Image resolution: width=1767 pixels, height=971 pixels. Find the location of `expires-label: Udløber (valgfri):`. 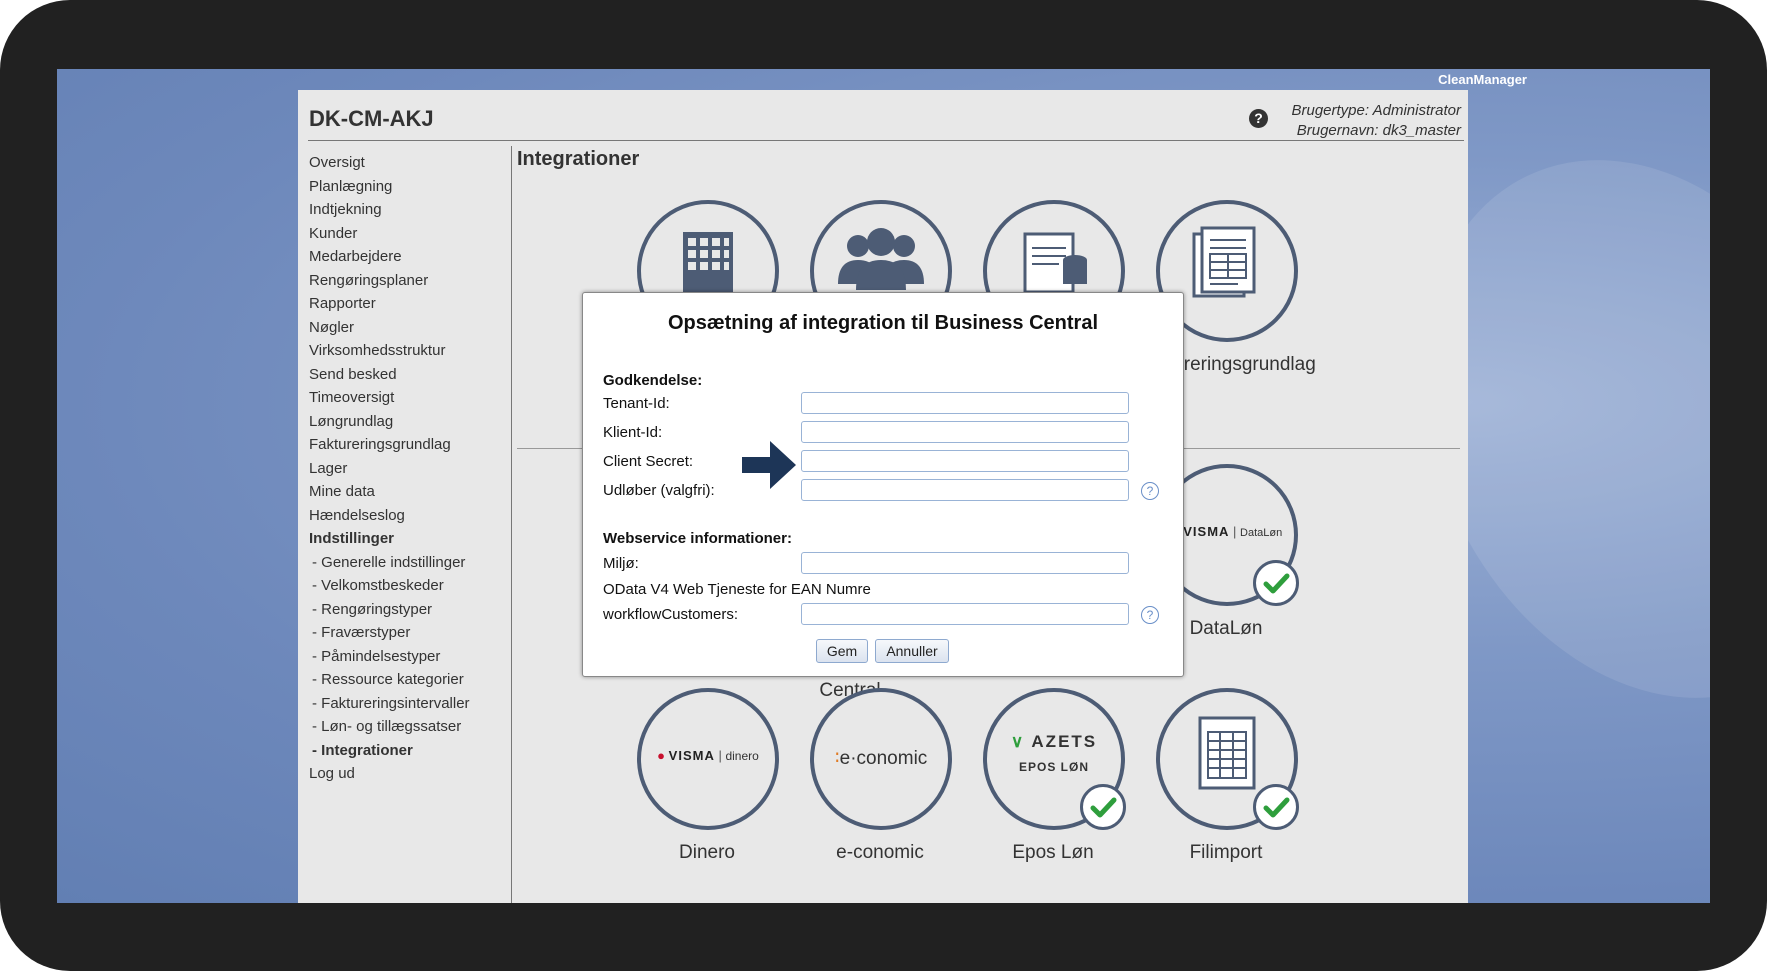

expires-label: Udløber (valgfri): is located at coordinates (659, 490).